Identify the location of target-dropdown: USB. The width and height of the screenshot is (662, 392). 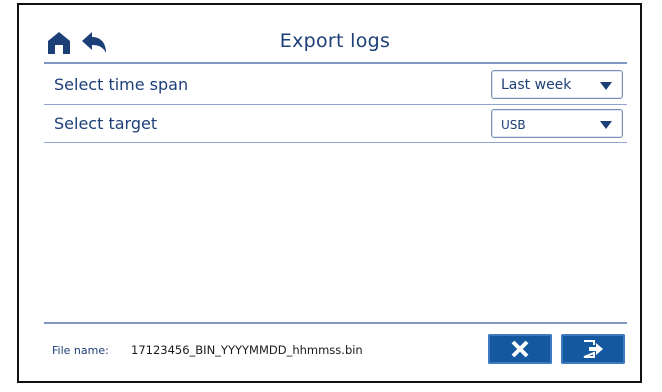
(557, 123).